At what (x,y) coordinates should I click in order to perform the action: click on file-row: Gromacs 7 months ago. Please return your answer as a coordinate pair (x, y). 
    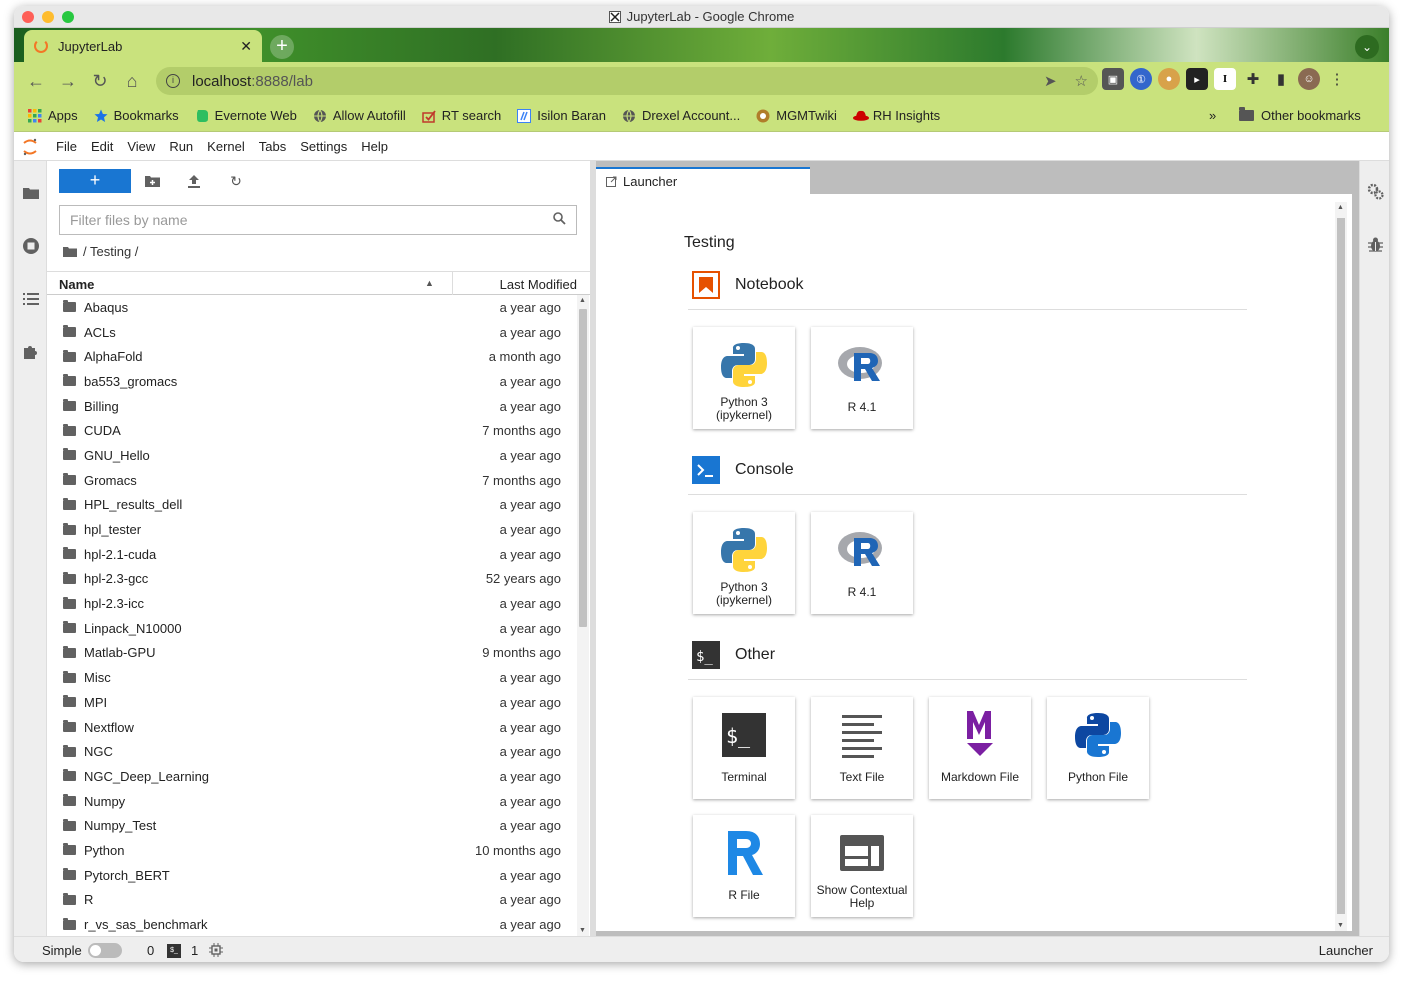
    Looking at the image, I should click on (311, 480).